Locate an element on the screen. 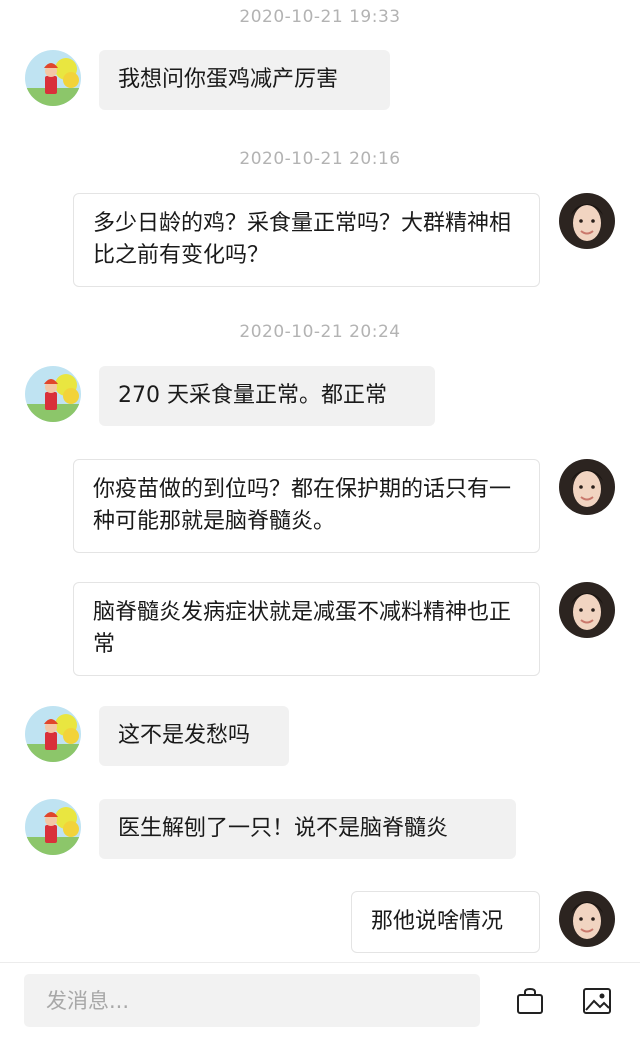 The height and width of the screenshot is (1039, 640). message-bubble: 我想问你蛋鸡减产厉害 is located at coordinates (244, 80).